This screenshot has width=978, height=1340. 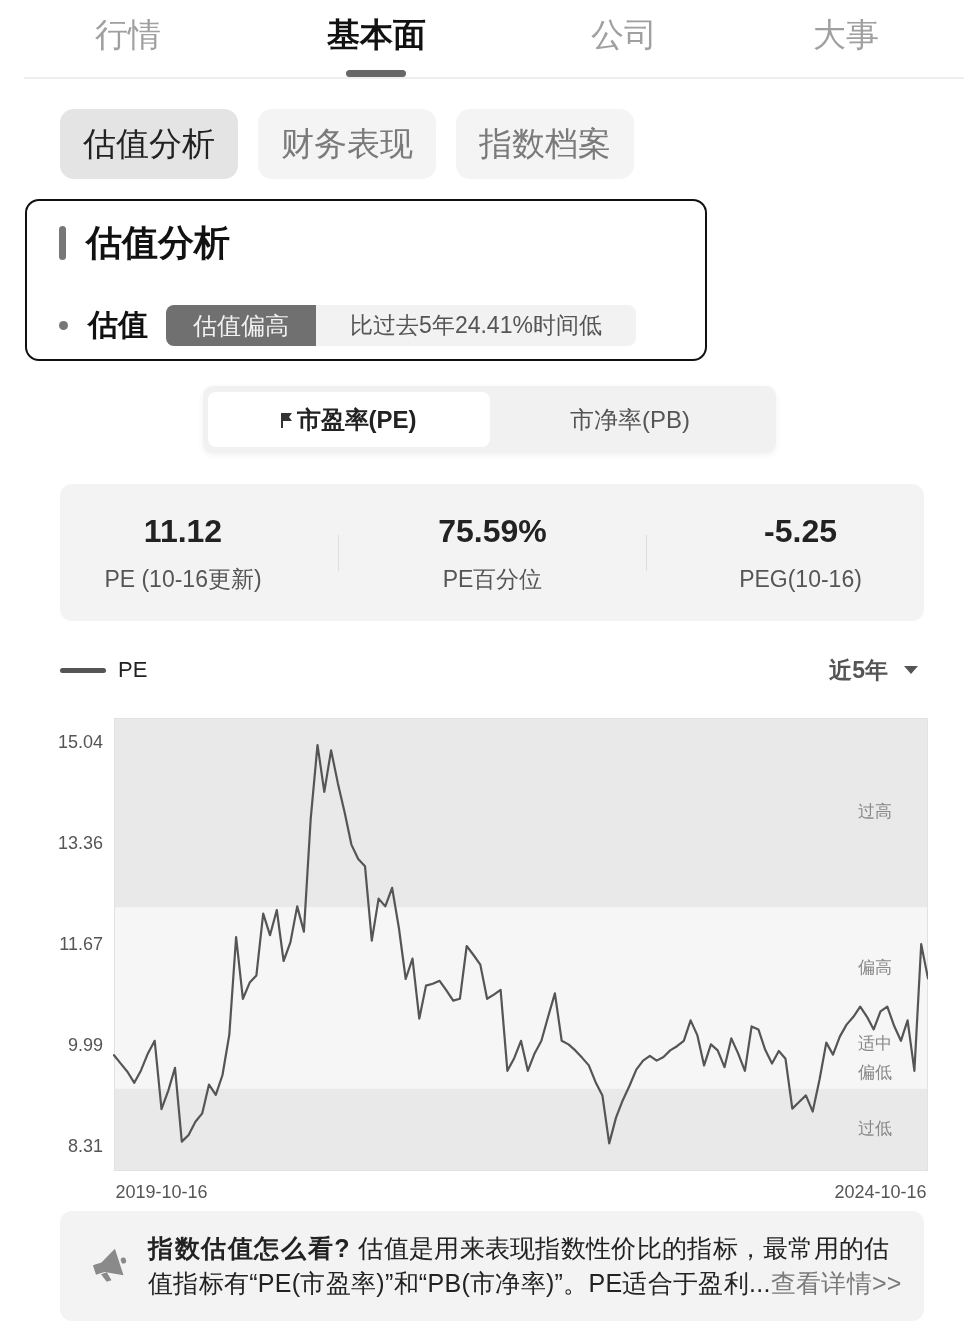 I want to click on sub-tab: 指数档案, so click(x=545, y=144).